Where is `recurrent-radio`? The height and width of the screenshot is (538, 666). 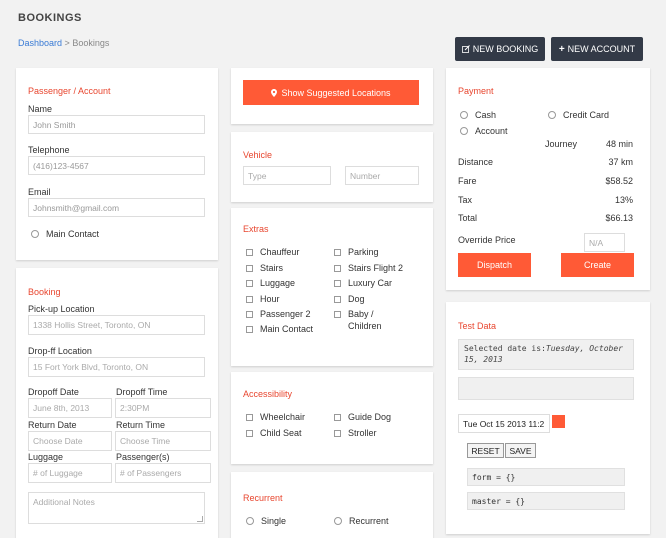
recurrent-radio is located at coordinates (338, 521).